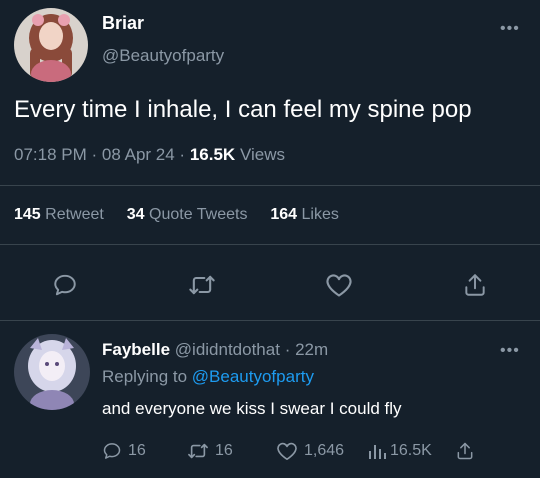  What do you see at coordinates (210, 451) in the screenshot?
I see `reply-retweets-action: 16` at bounding box center [210, 451].